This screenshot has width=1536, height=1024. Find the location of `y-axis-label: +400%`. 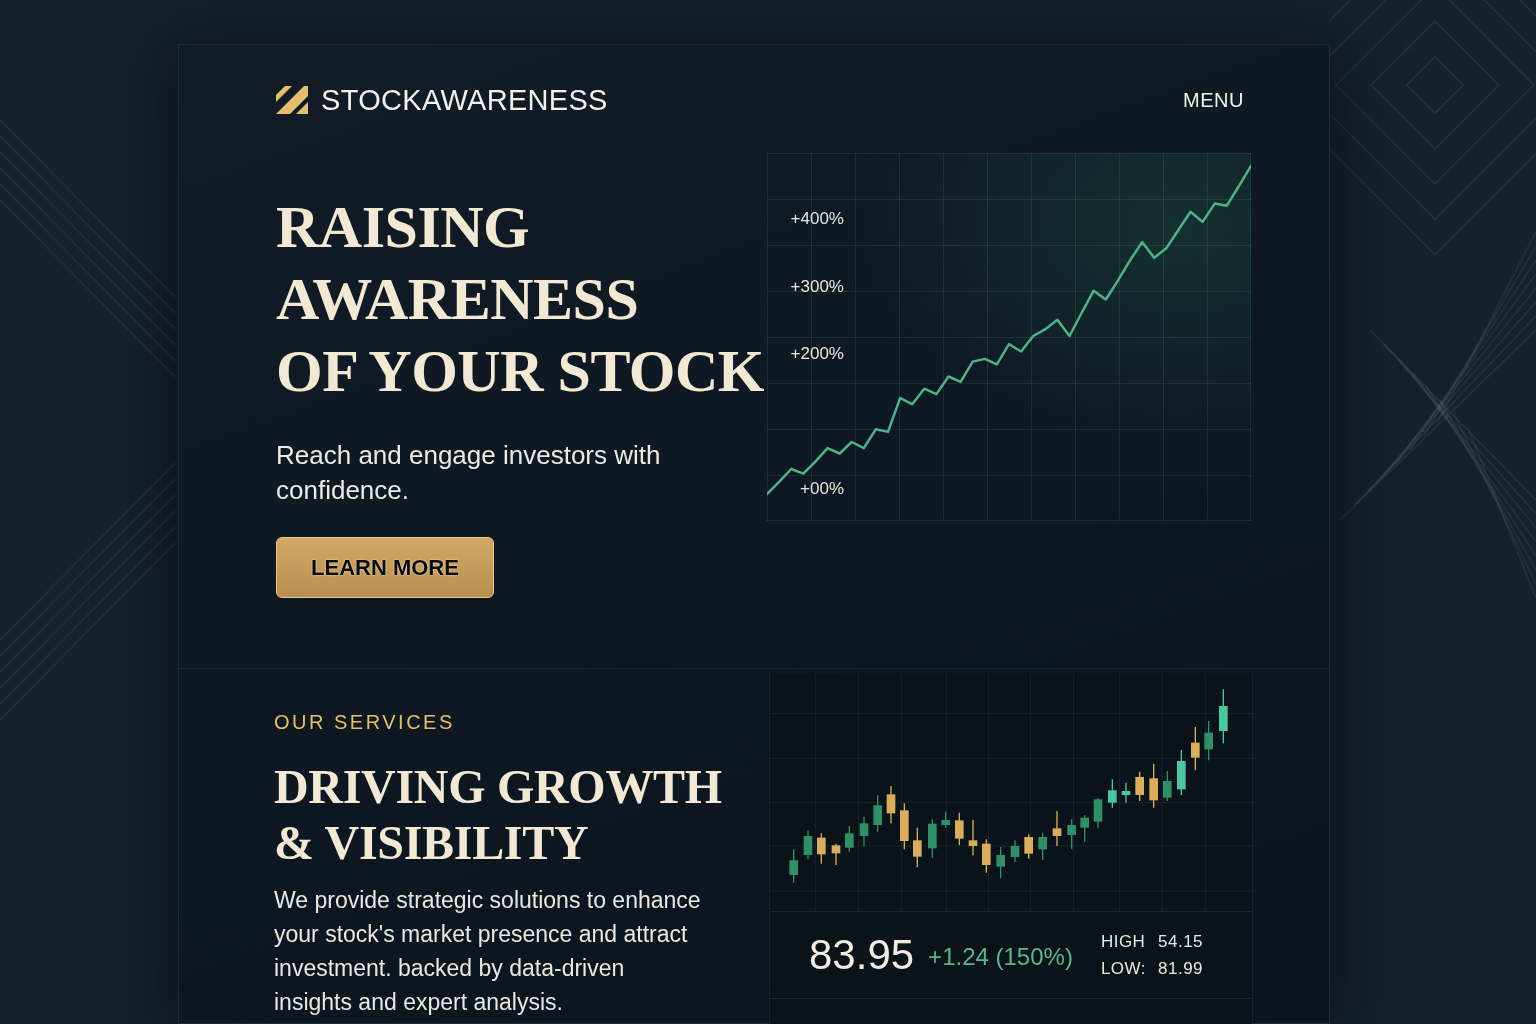

y-axis-label: +400% is located at coordinates (817, 219).